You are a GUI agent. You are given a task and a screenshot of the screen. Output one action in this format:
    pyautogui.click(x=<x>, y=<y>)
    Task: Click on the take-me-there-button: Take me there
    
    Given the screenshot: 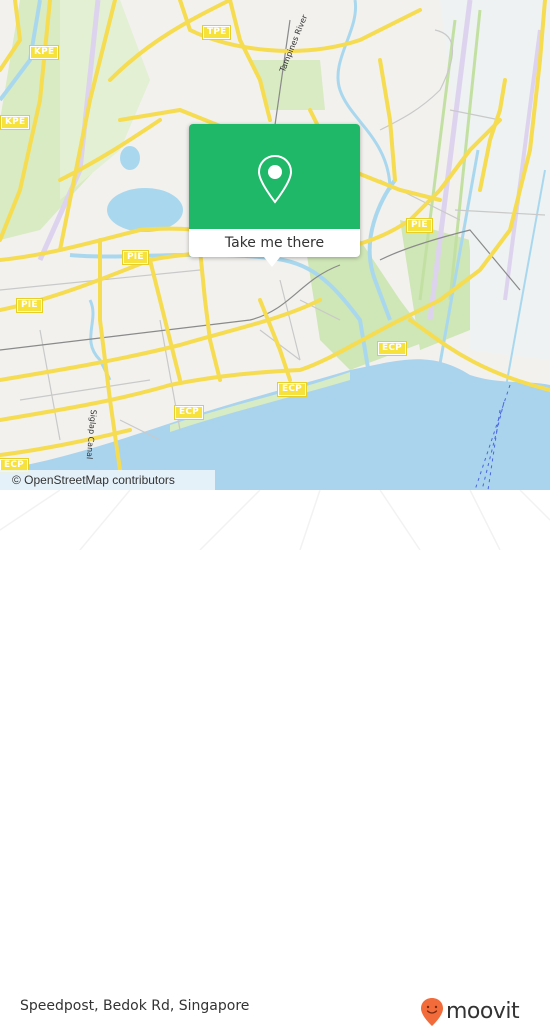 What is the action you would take?
    pyautogui.click(x=274, y=243)
    